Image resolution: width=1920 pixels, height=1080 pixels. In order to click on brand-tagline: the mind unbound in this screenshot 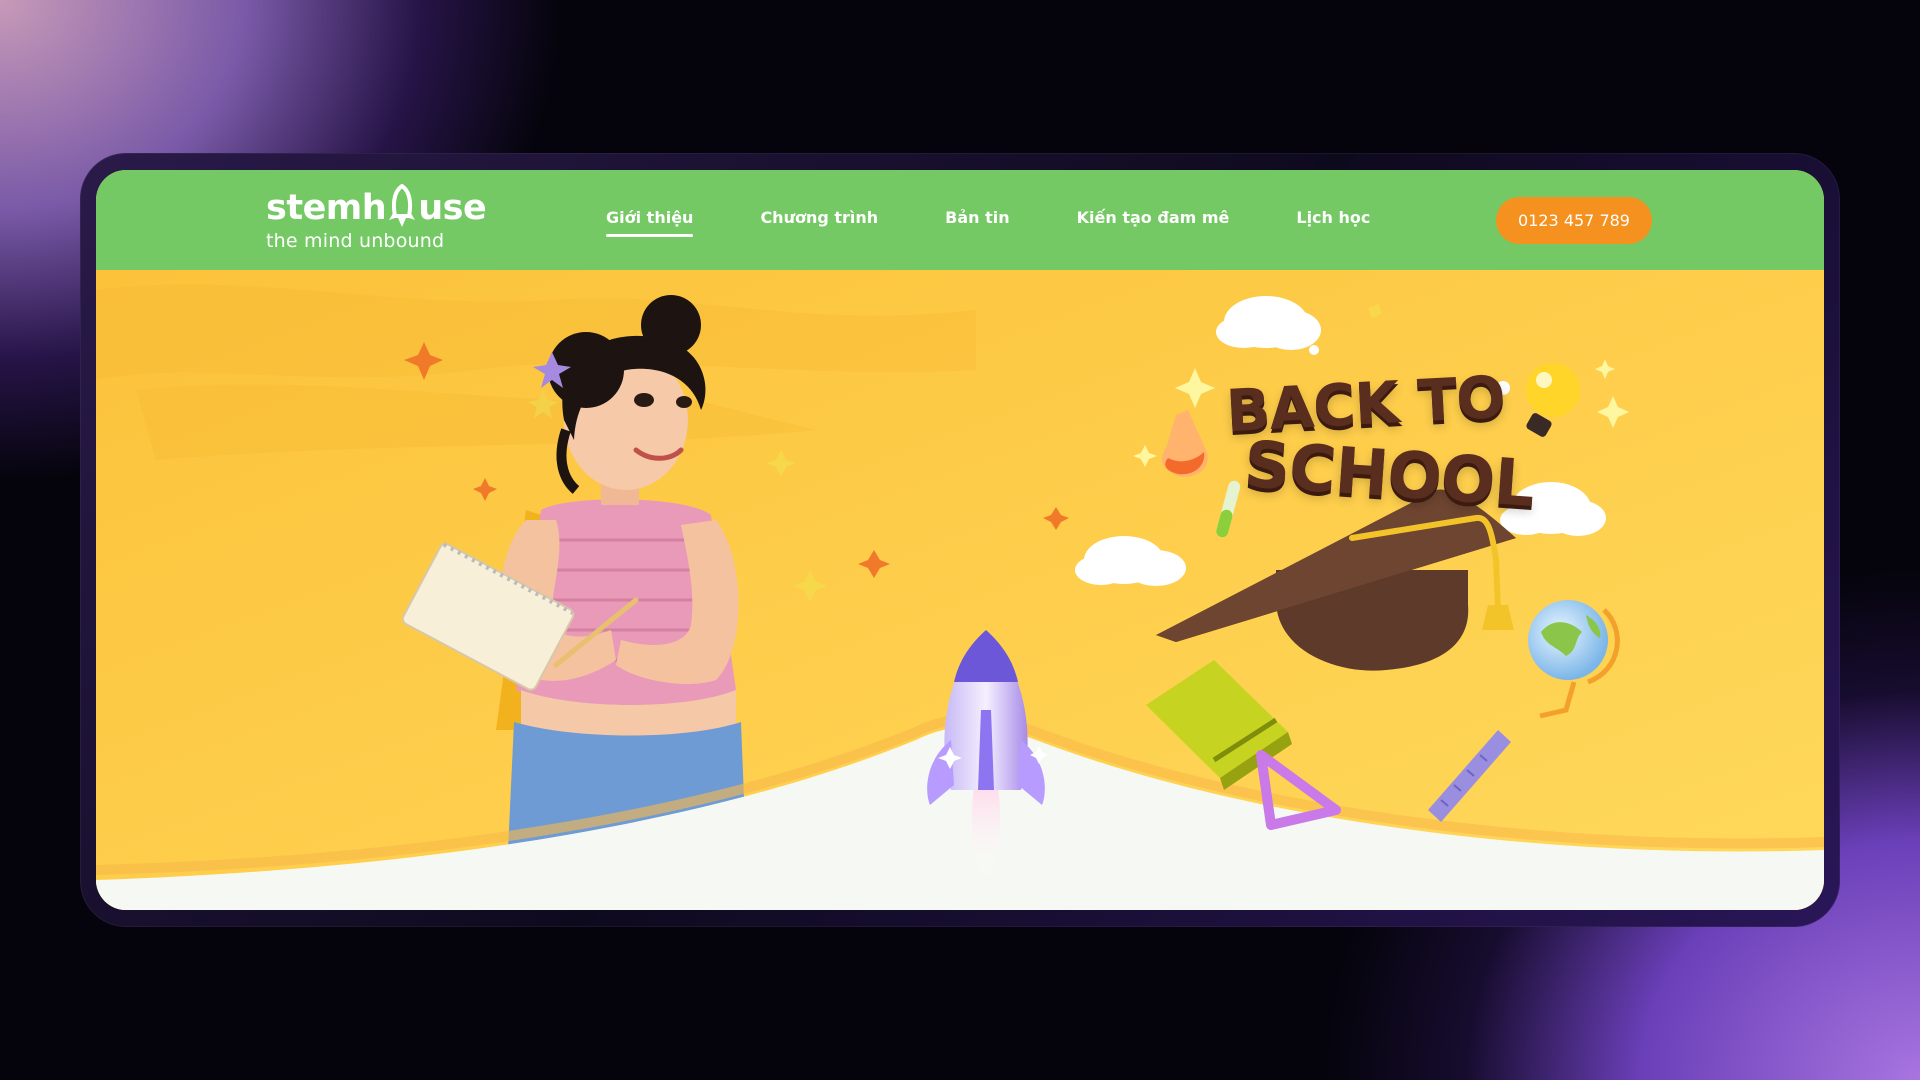, I will do `click(355, 241)`.